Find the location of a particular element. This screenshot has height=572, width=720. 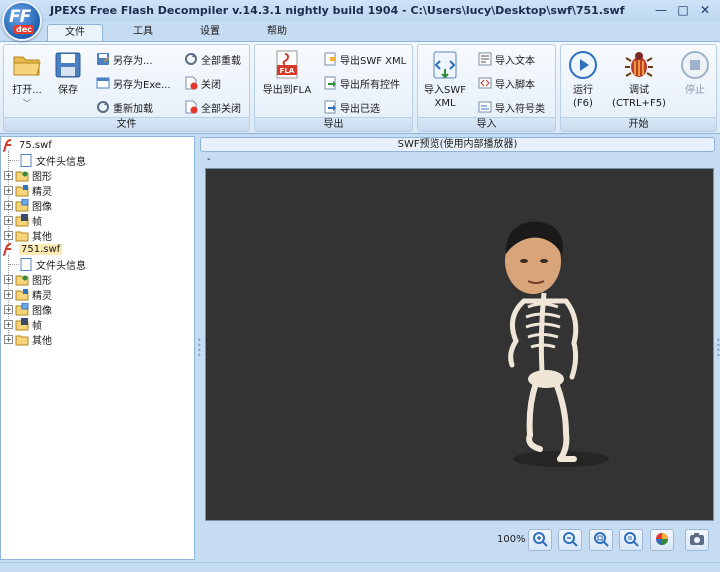

tree-root-75-swf: 75.swf is located at coordinates (27, 145).